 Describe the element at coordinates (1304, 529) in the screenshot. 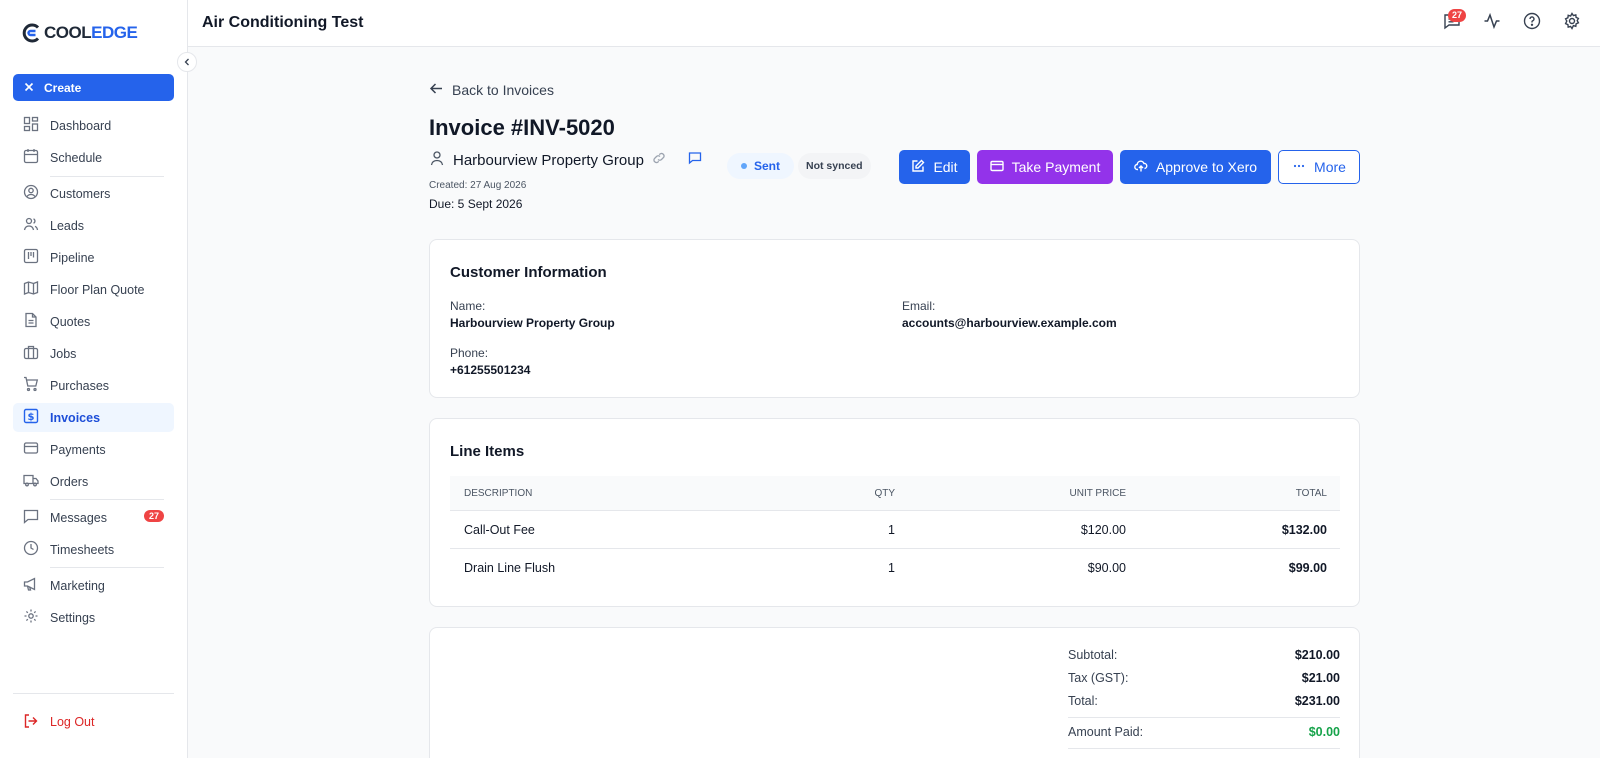

I see `cell-total: $132.00` at that location.